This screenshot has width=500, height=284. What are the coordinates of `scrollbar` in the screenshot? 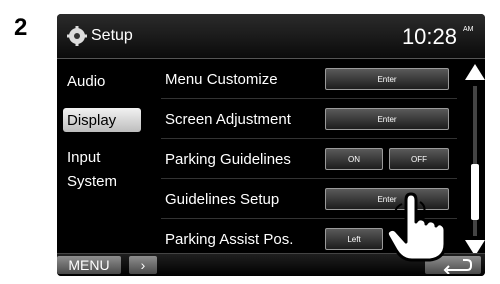 It's located at (475, 160).